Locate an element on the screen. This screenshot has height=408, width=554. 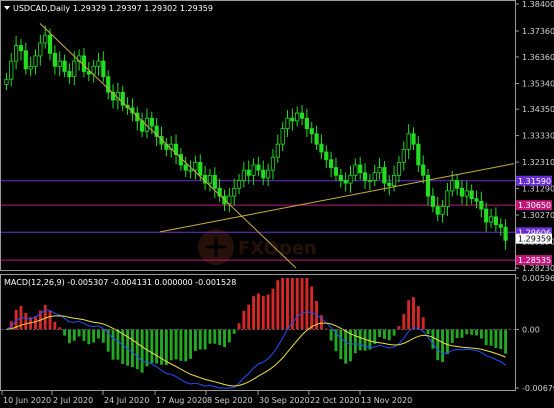
time-tick-label: 8 Sep 2020 is located at coordinates (230, 400).